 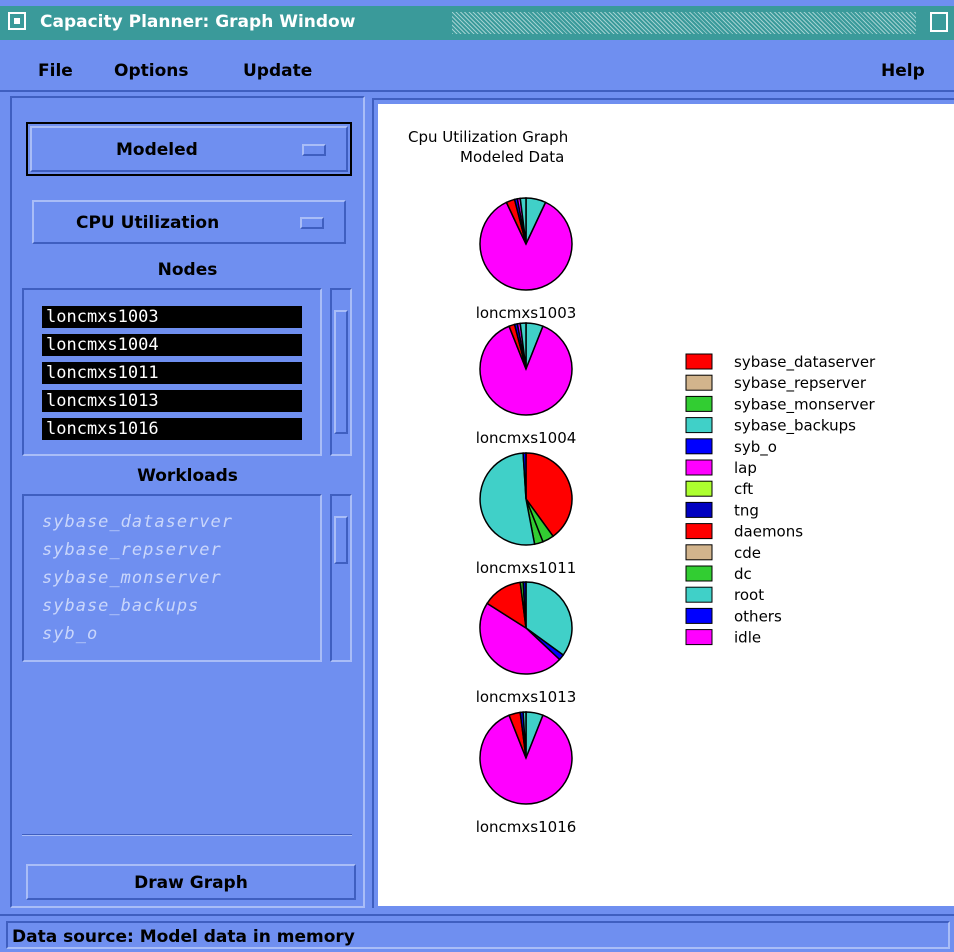 What do you see at coordinates (132, 550) in the screenshot?
I see `list-item-workload: sybase_repserver` at bounding box center [132, 550].